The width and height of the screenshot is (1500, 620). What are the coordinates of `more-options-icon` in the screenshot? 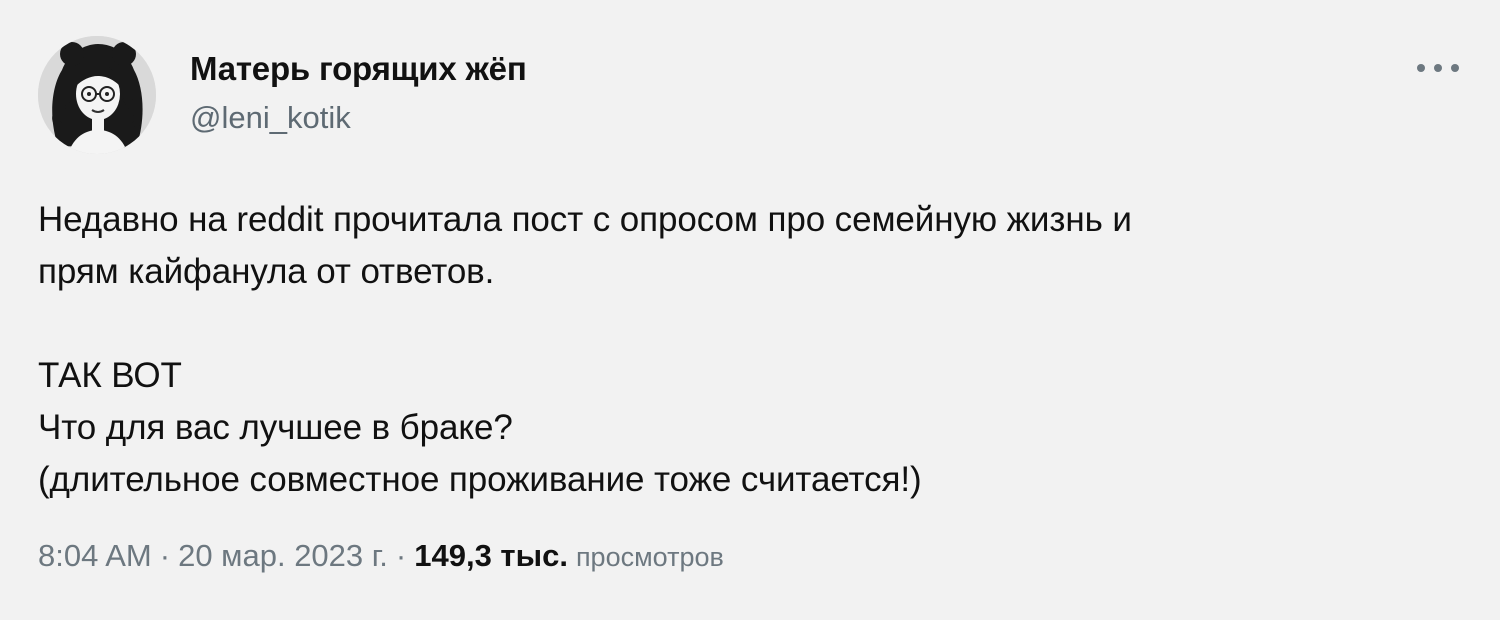 It's located at (1438, 68).